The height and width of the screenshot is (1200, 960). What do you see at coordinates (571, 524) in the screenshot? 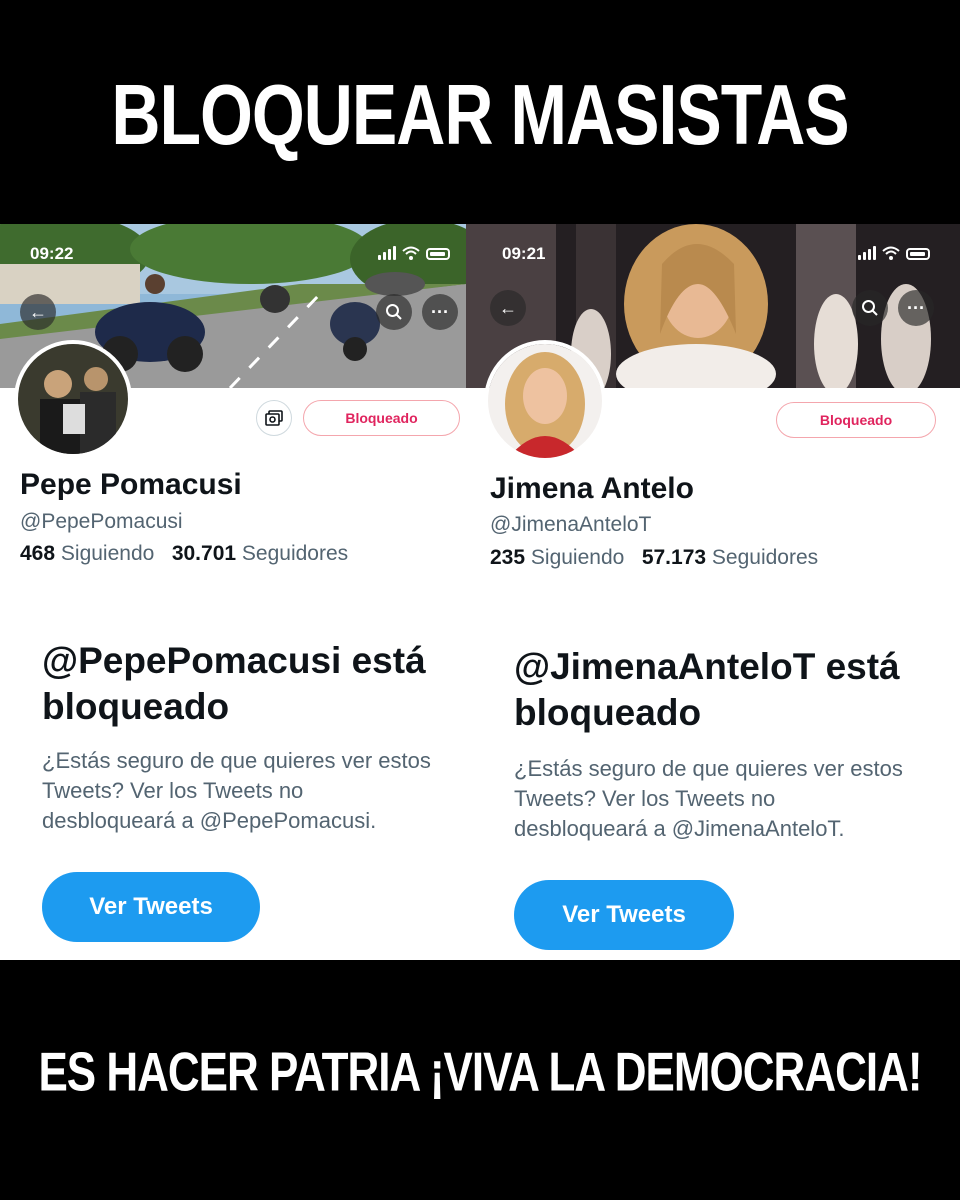
I see `profile-handle: @JimenaAnteloT` at bounding box center [571, 524].